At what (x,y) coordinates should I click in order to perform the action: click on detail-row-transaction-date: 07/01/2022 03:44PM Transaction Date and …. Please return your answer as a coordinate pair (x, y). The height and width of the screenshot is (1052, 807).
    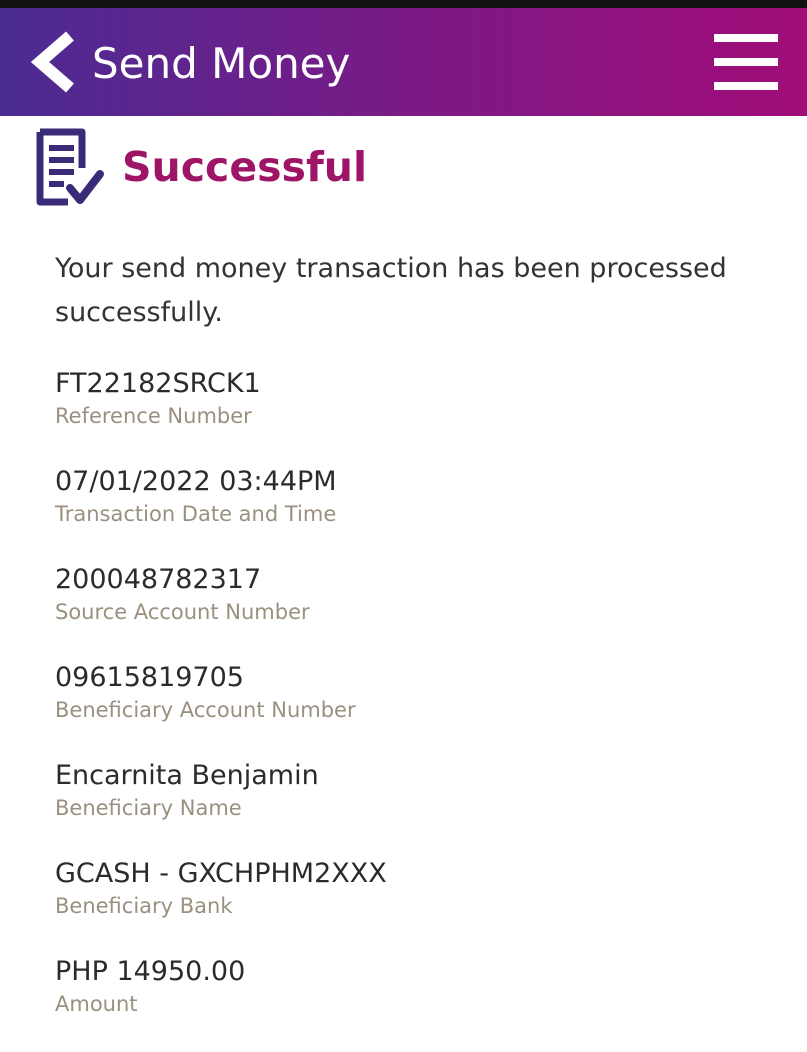
    Looking at the image, I should click on (415, 513).